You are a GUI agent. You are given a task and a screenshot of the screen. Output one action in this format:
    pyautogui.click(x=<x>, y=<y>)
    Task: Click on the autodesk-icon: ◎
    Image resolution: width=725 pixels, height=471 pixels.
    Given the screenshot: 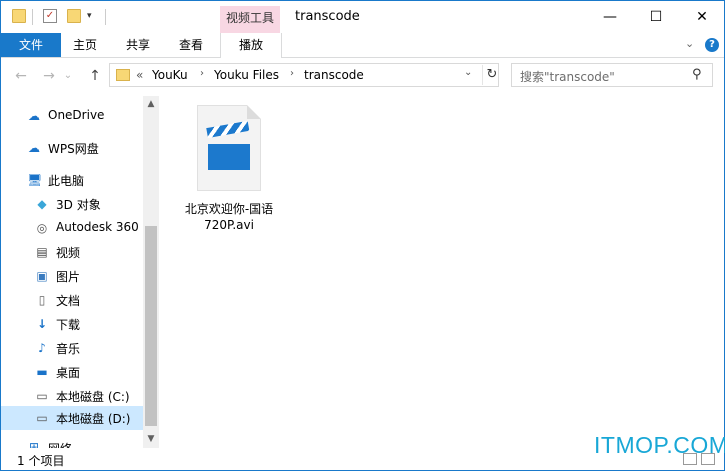 What is the action you would take?
    pyautogui.click(x=42, y=228)
    